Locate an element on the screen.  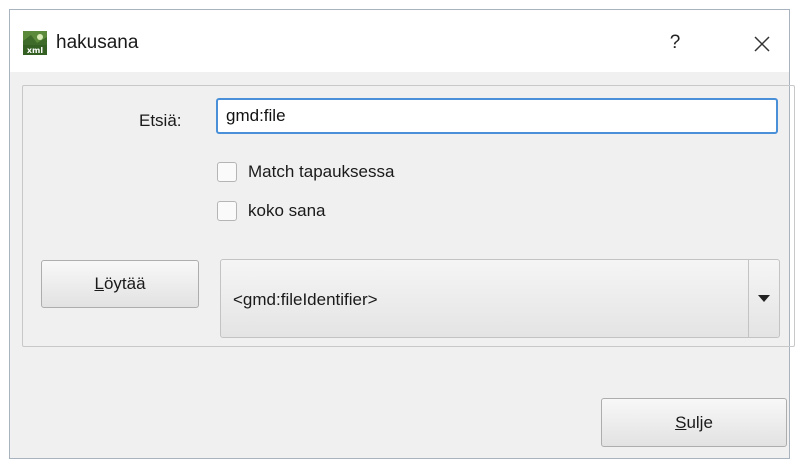
close-icon is located at coordinates (762, 44).